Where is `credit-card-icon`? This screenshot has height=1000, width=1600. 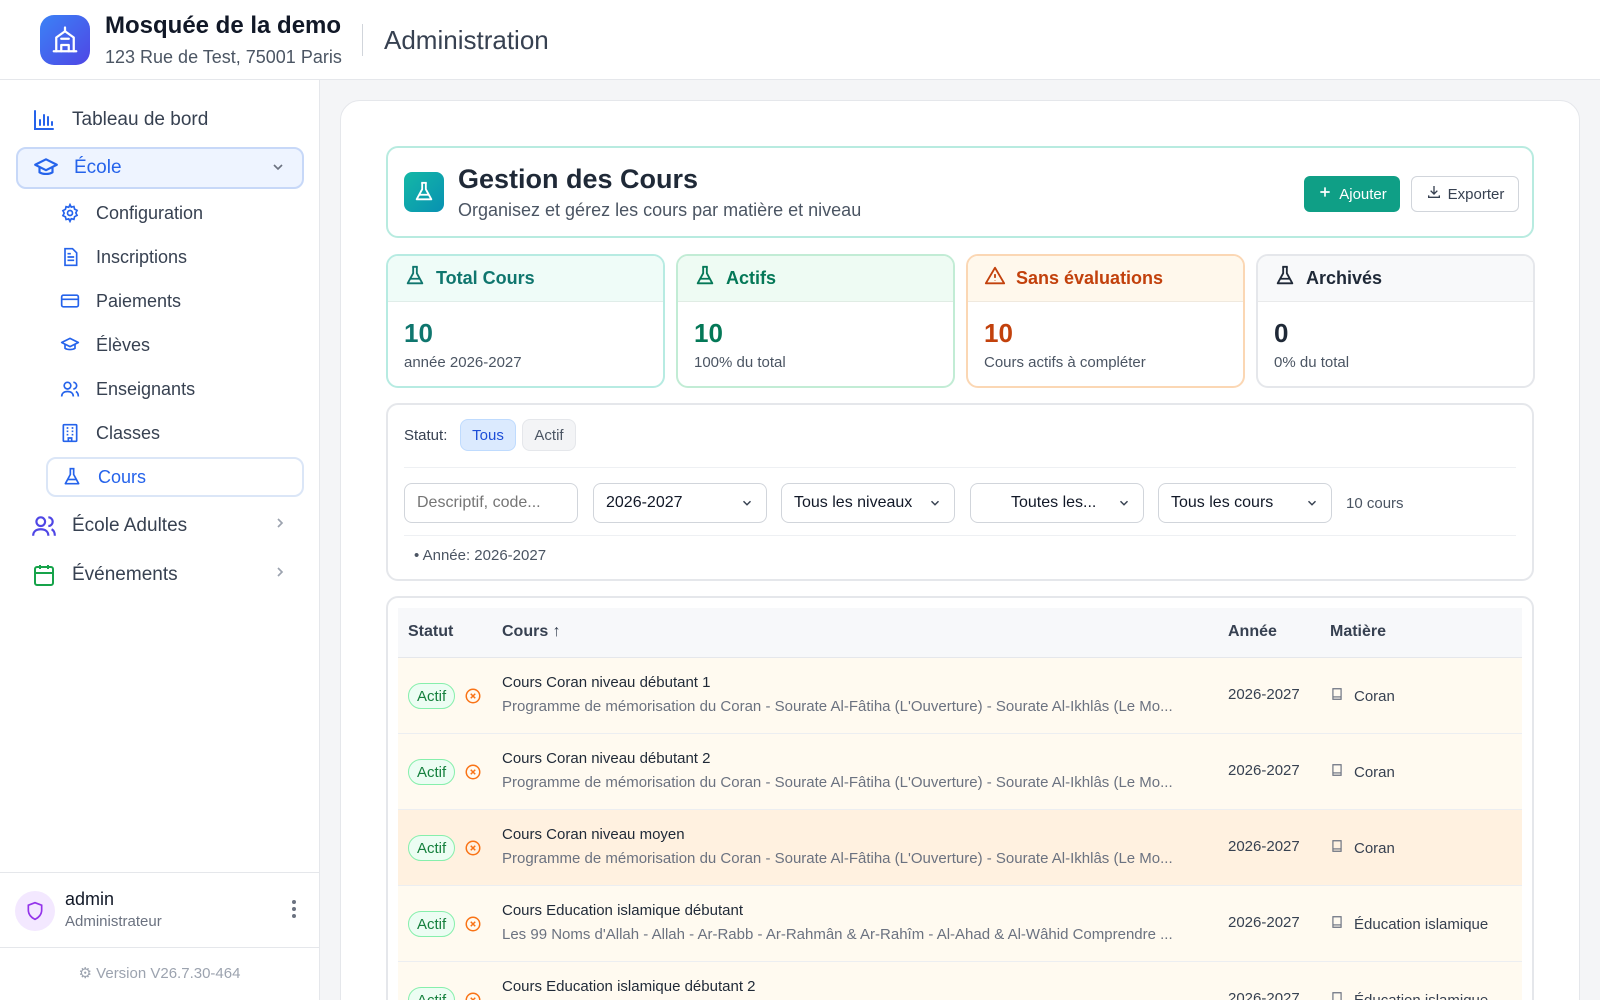 credit-card-icon is located at coordinates (70, 301).